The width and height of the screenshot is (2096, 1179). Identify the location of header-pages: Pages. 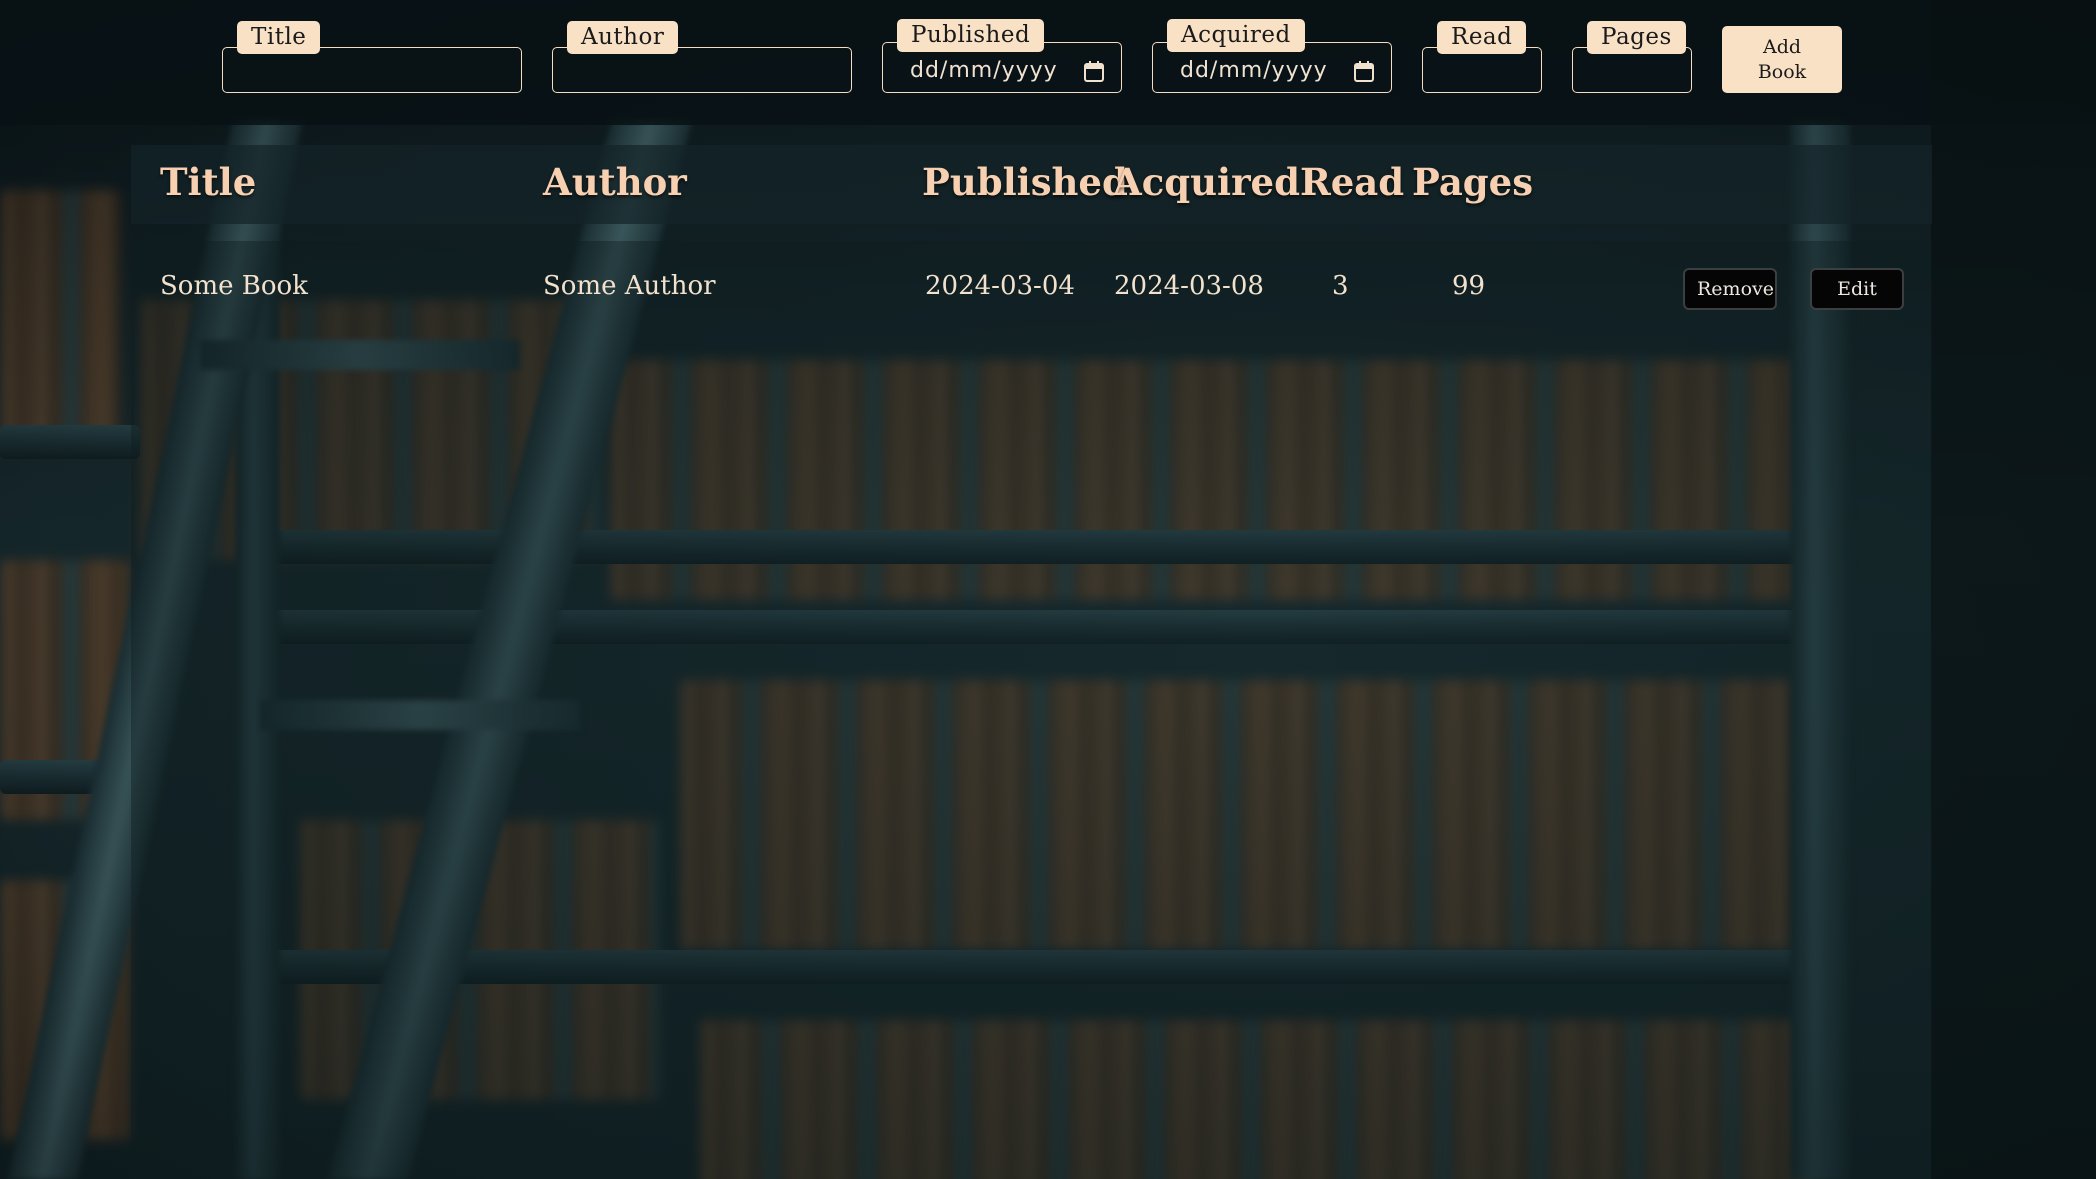
(1473, 182).